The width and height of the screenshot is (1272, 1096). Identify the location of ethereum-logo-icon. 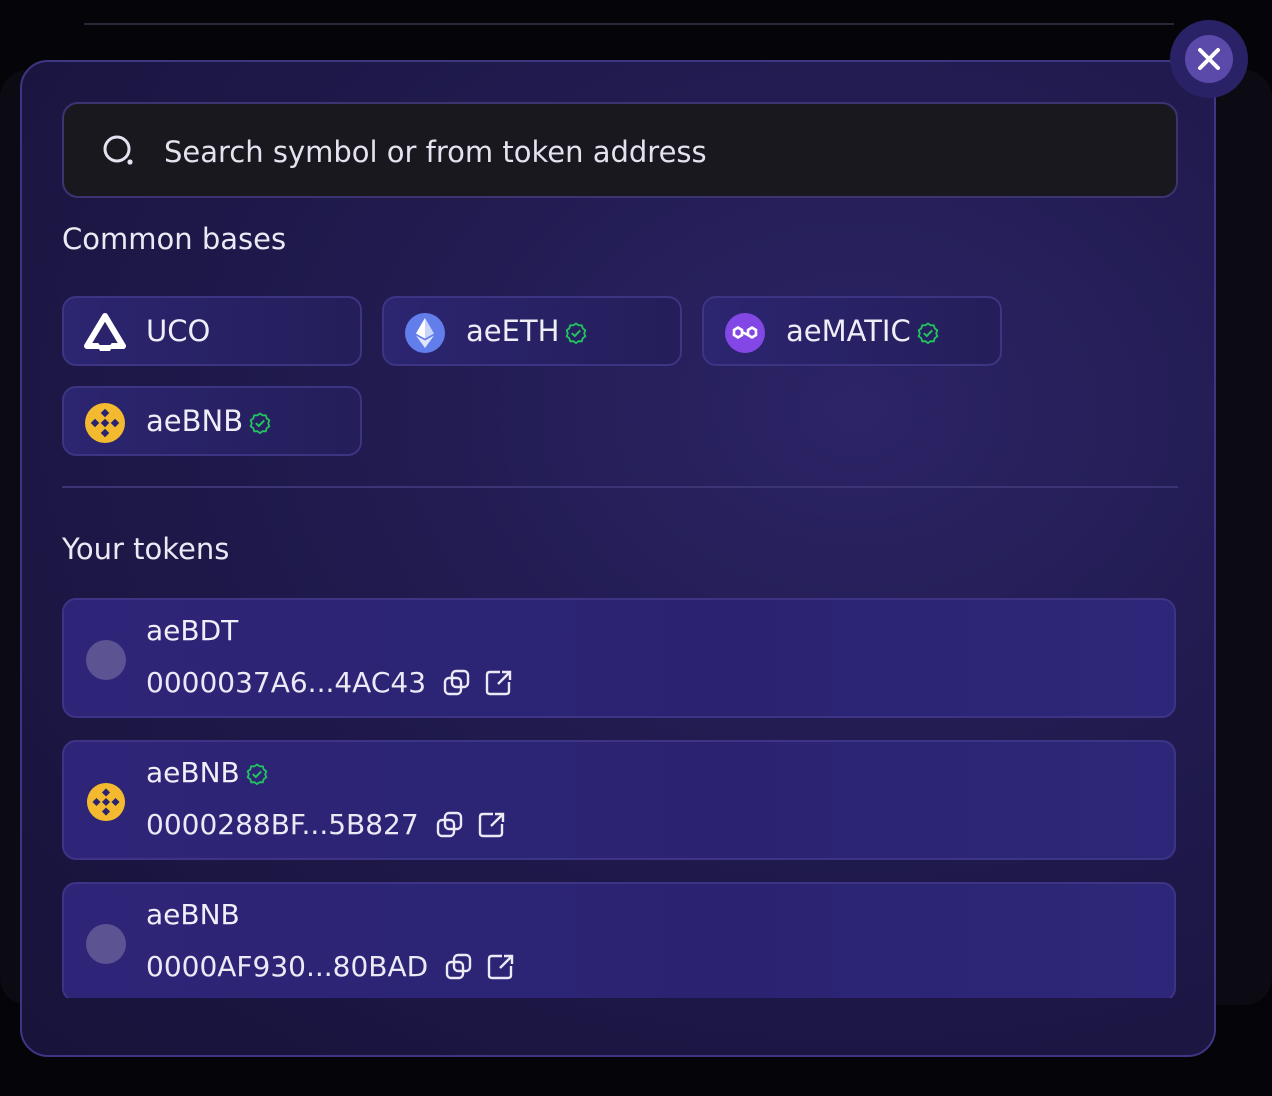
(425, 333).